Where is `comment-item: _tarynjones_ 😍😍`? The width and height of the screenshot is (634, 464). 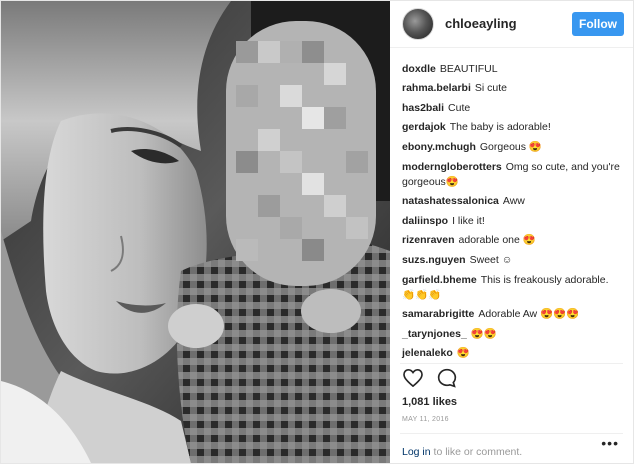 comment-item: _tarynjones_ 😍😍 is located at coordinates (512, 334).